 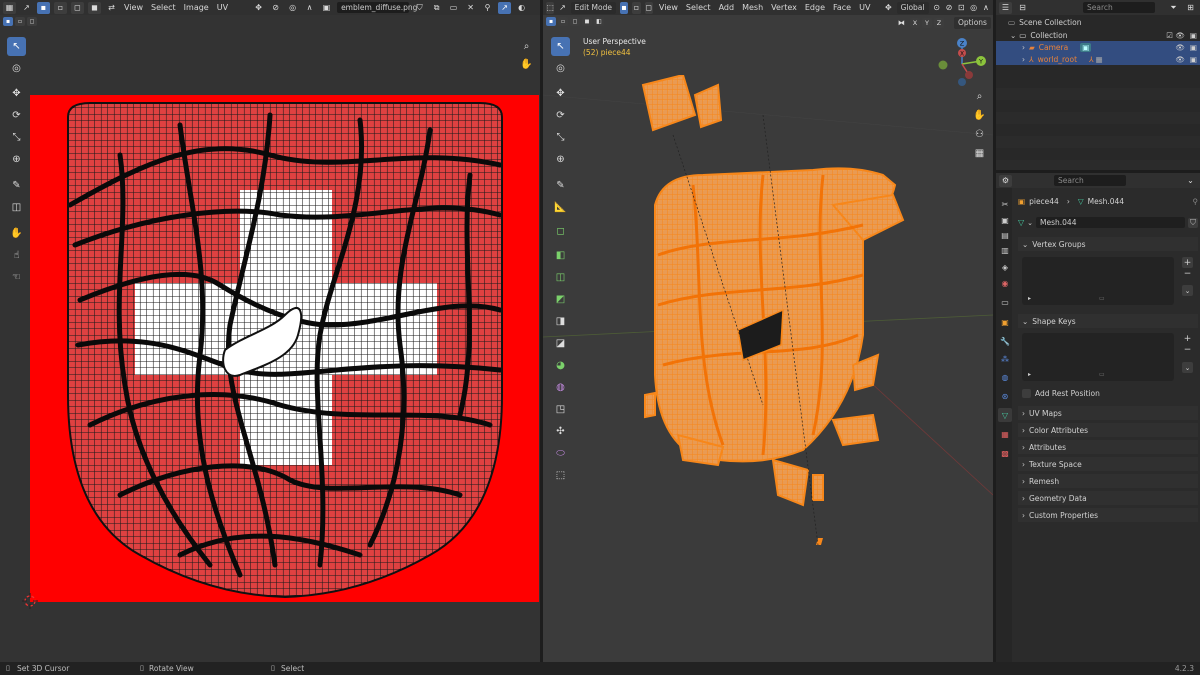 I want to click on gizmo-x-axis-neg, so click(x=969, y=75).